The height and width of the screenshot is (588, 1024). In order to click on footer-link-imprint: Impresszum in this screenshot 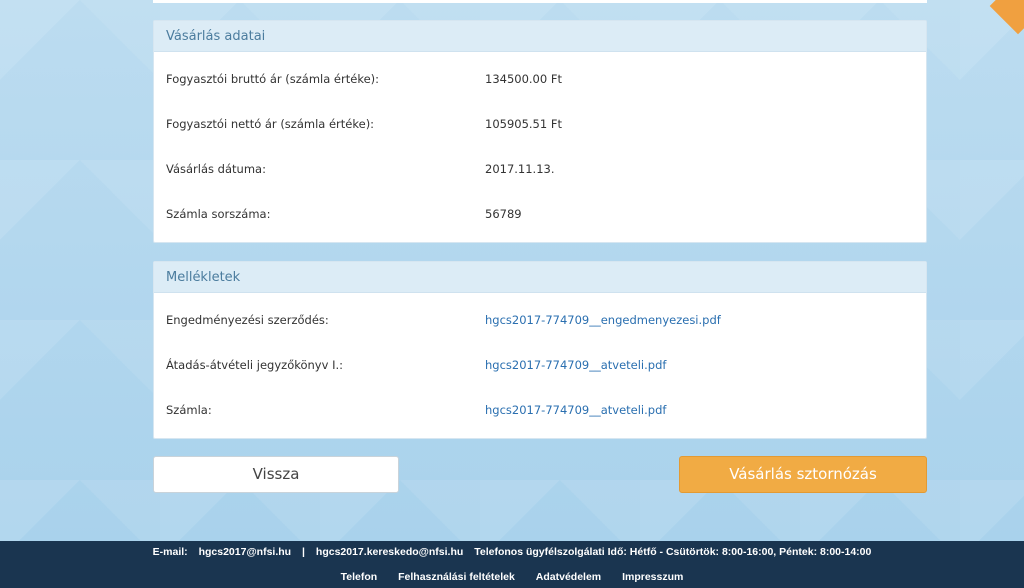, I will do `click(652, 577)`.